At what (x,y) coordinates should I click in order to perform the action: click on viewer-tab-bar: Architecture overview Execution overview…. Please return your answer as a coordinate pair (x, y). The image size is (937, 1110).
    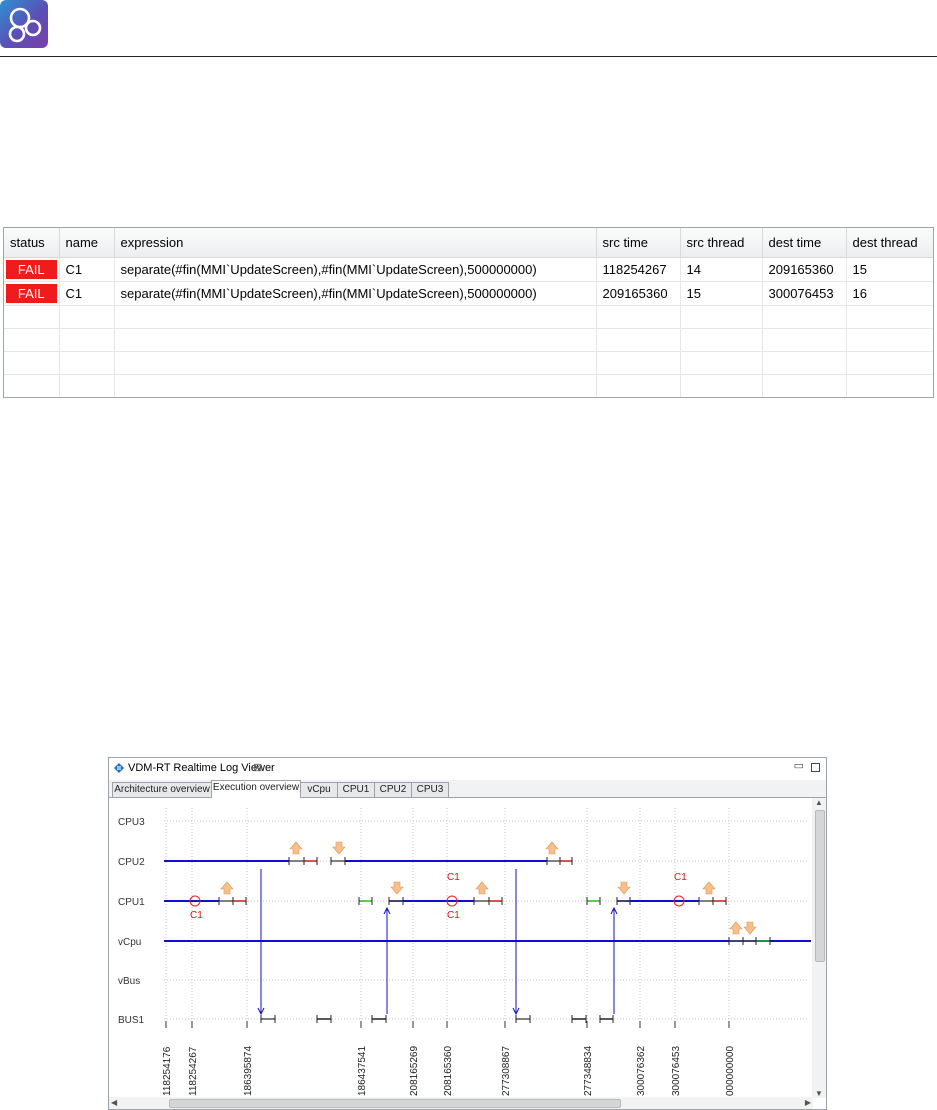
    Looking at the image, I should click on (467, 789).